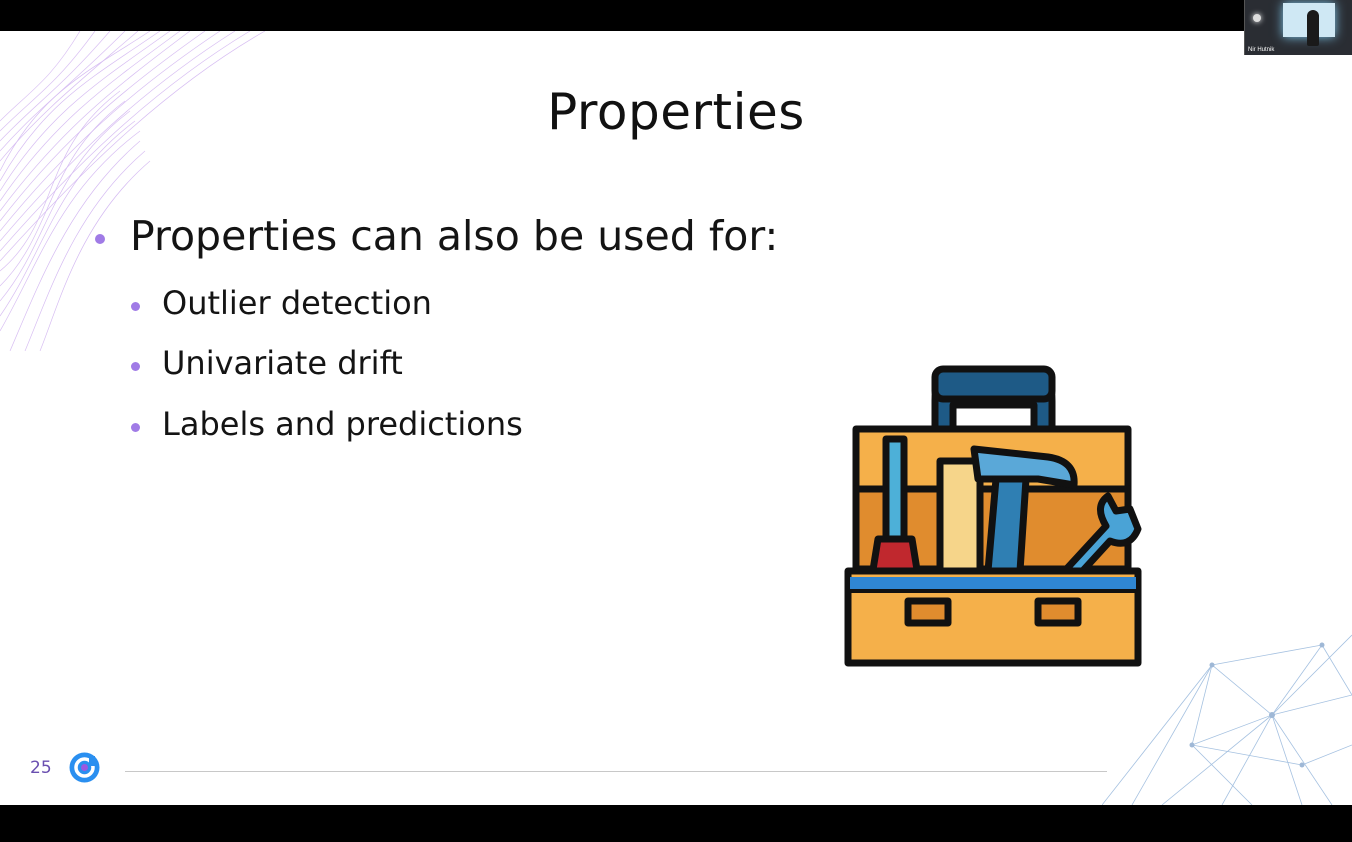 This screenshot has width=1352, height=842. I want to click on company-logo-icon, so click(84, 767).